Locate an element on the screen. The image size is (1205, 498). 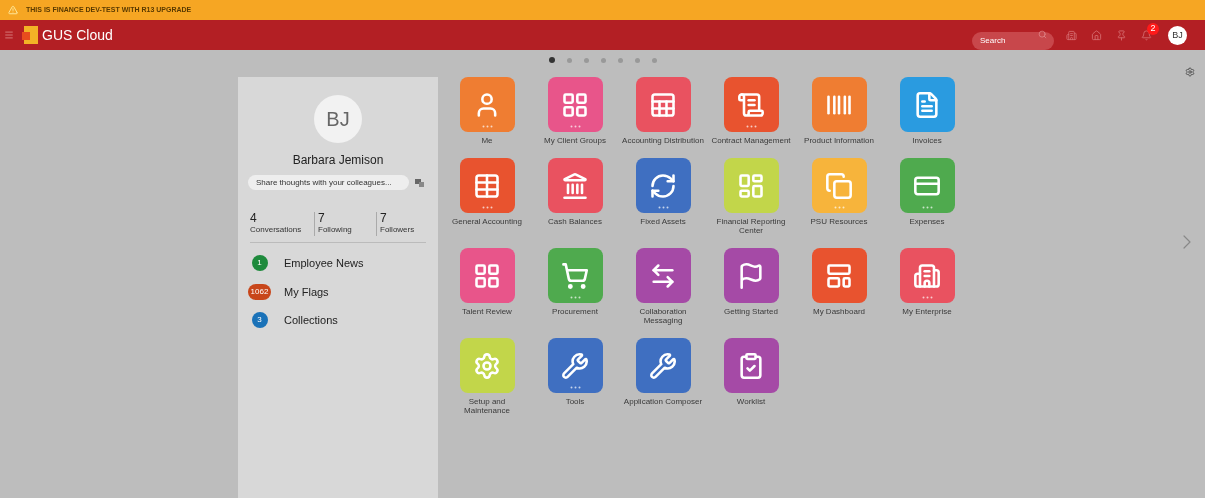
notifications-icon is located at coordinates (1146, 35).